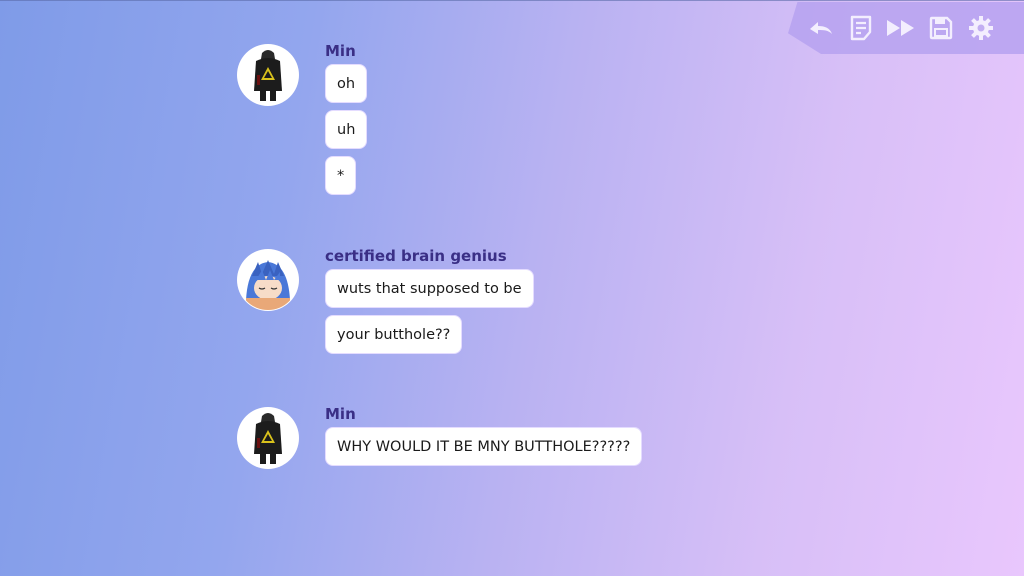 This screenshot has height=576, width=1024. What do you see at coordinates (512, 0) in the screenshot?
I see `top-border` at bounding box center [512, 0].